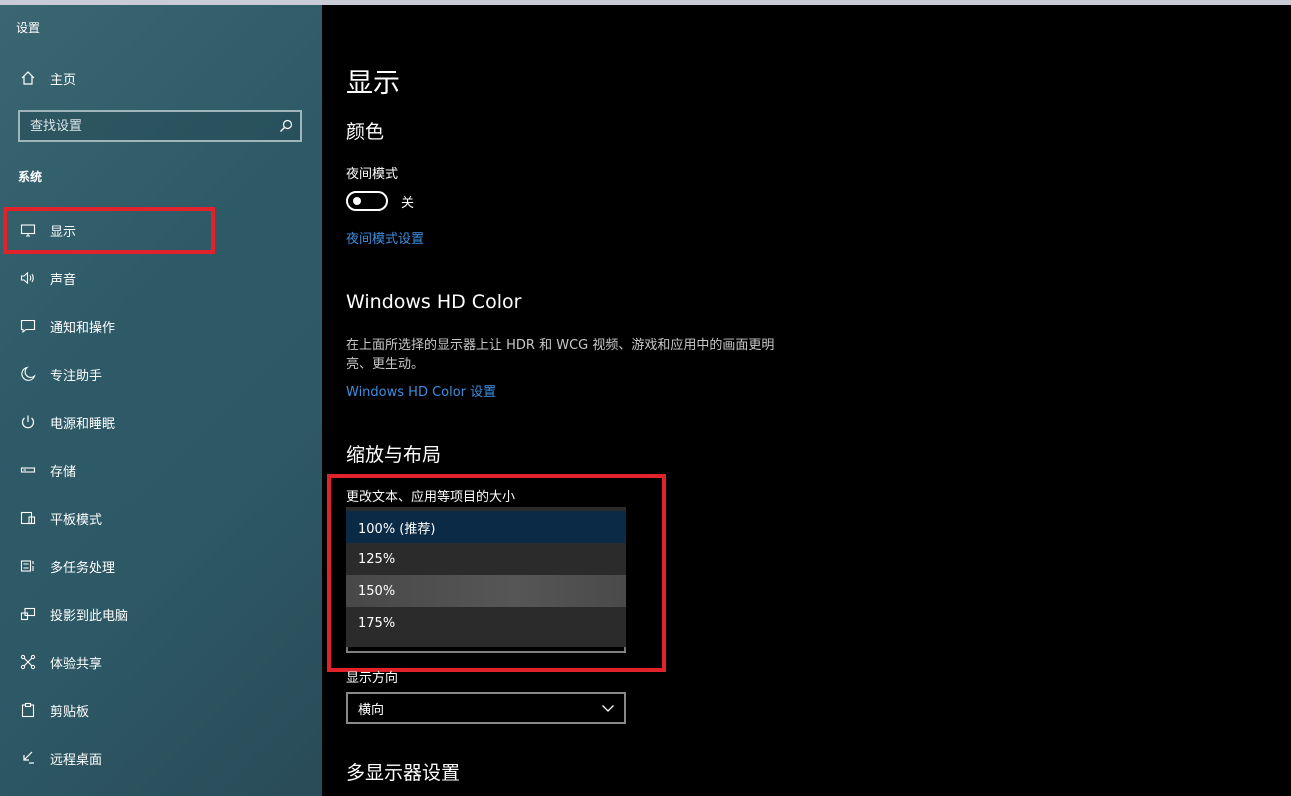 This screenshot has width=1291, height=796. What do you see at coordinates (357, 201) in the screenshot?
I see `toggle-knob` at bounding box center [357, 201].